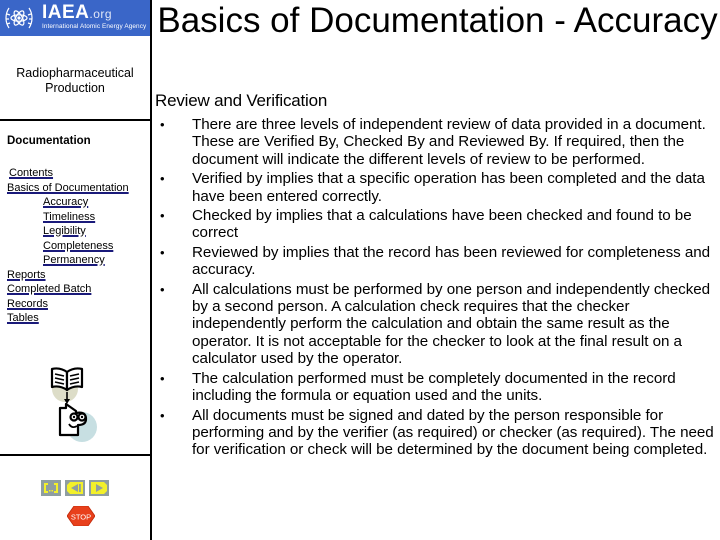 The width and height of the screenshot is (720, 540). Describe the element at coordinates (75, 455) in the screenshot. I see `sidebar-divider-bottom` at that location.